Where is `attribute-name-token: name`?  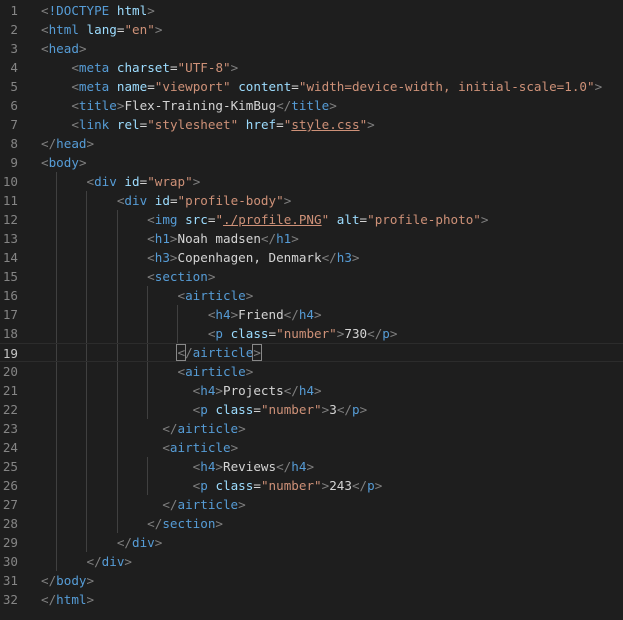
attribute-name-token: name is located at coordinates (132, 86).